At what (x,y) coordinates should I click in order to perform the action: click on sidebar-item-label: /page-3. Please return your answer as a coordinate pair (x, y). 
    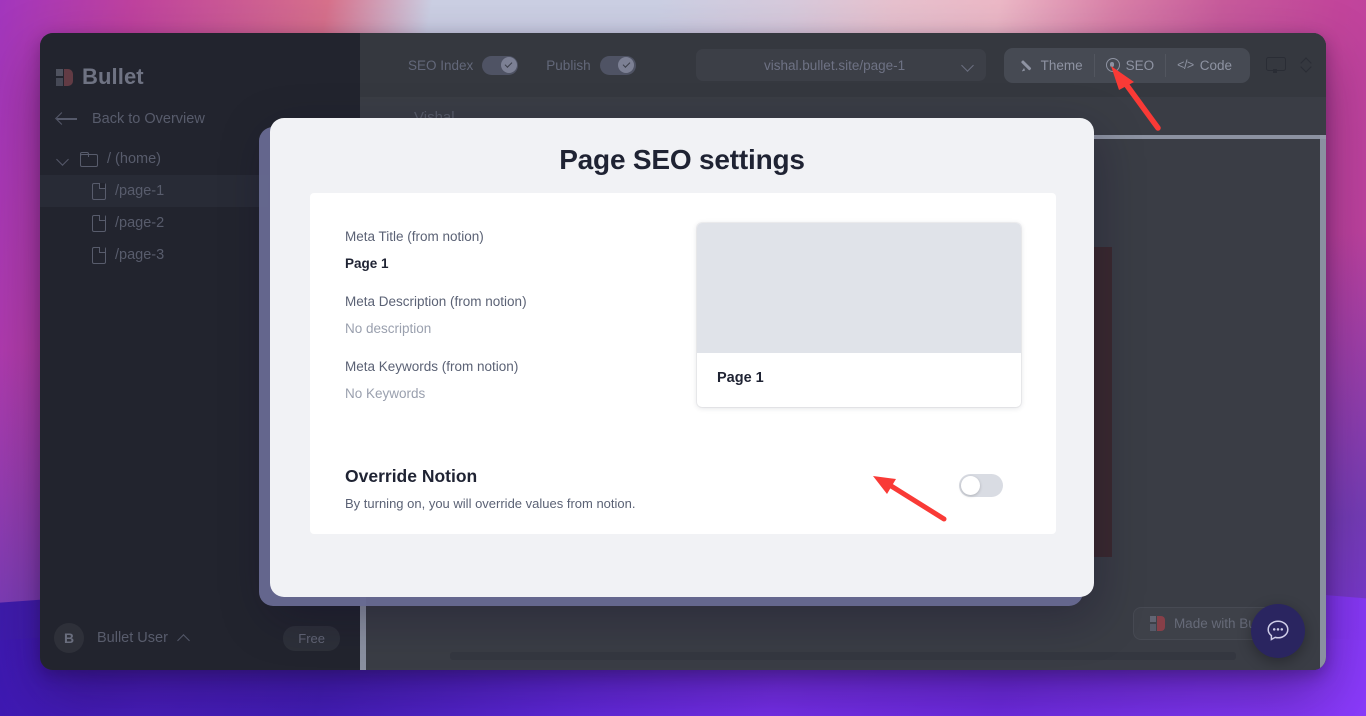
    Looking at the image, I should click on (140, 255).